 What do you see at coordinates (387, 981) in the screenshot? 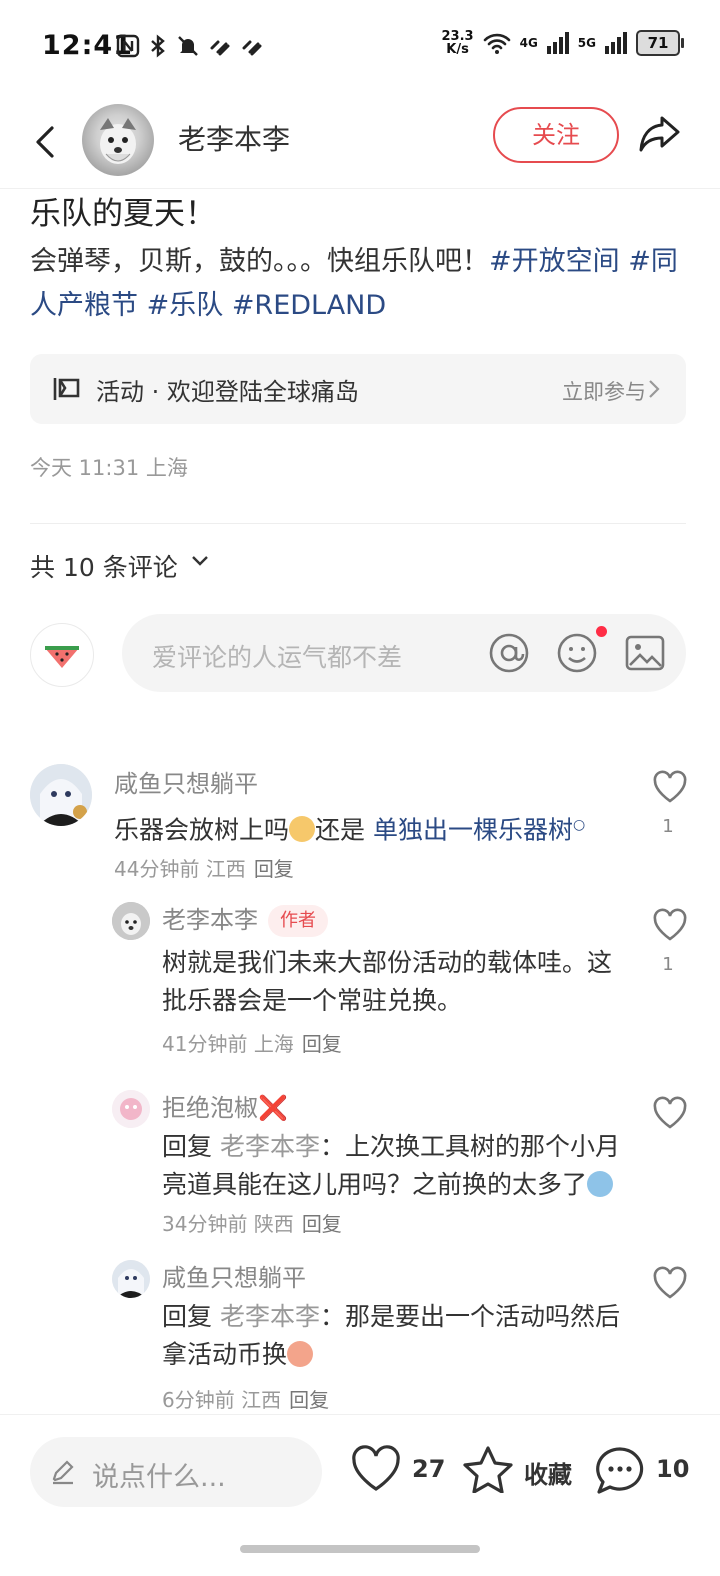
I see `comment-text: 树就是我们未来大部份活动的载体哇。这批乐器会是一个常驻兑换。` at bounding box center [387, 981].